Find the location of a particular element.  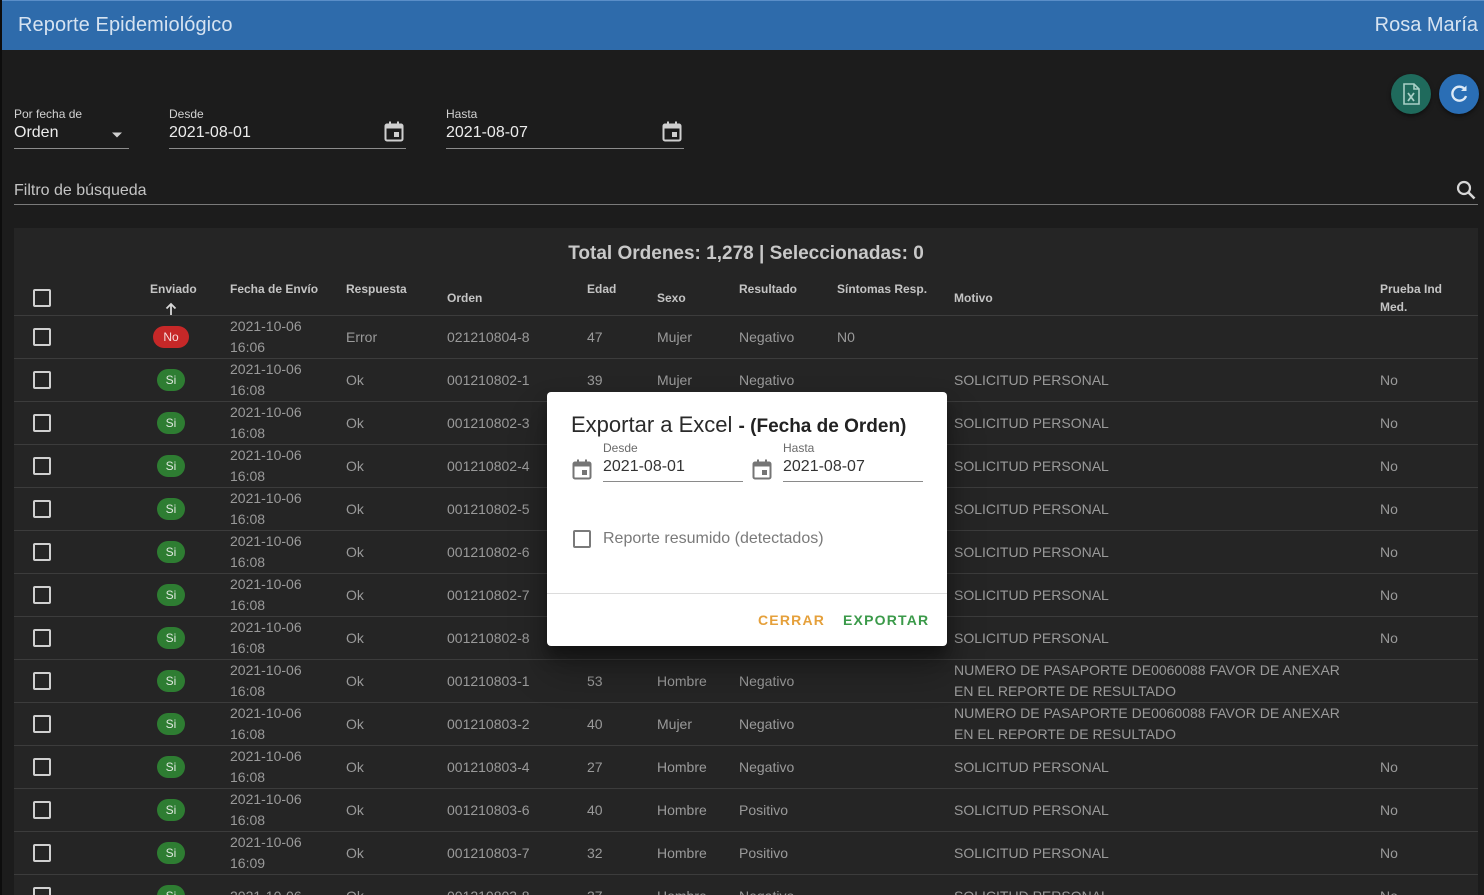

cerrar-button: CERRAR is located at coordinates (791, 620).